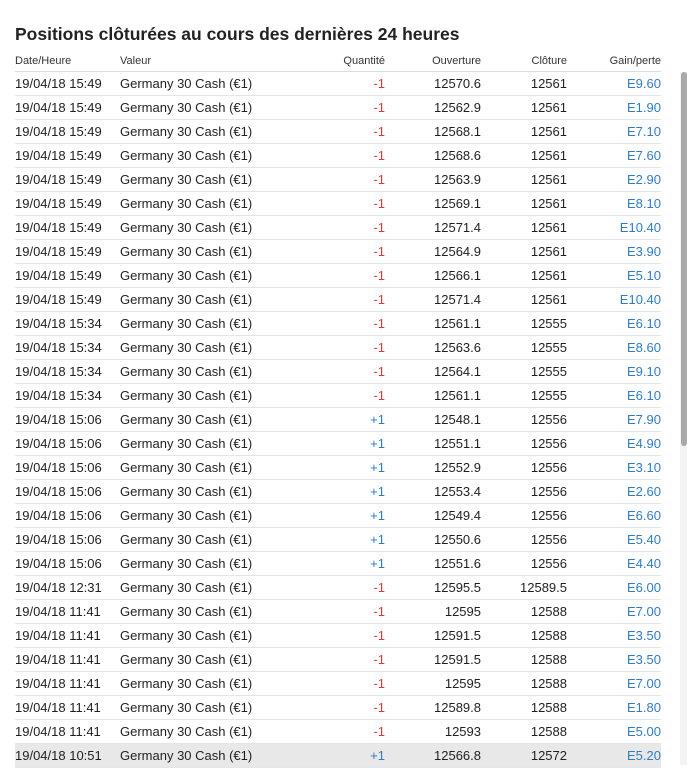  Describe the element at coordinates (433, 467) in the screenshot. I see `open-price-cell: 12552.9` at that location.